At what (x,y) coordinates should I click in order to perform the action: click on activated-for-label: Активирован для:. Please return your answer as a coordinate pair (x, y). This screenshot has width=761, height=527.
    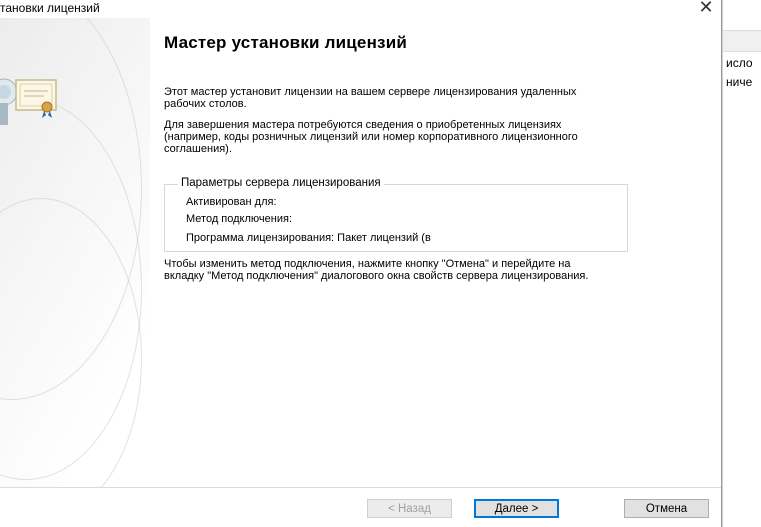
    Looking at the image, I should click on (231, 202).